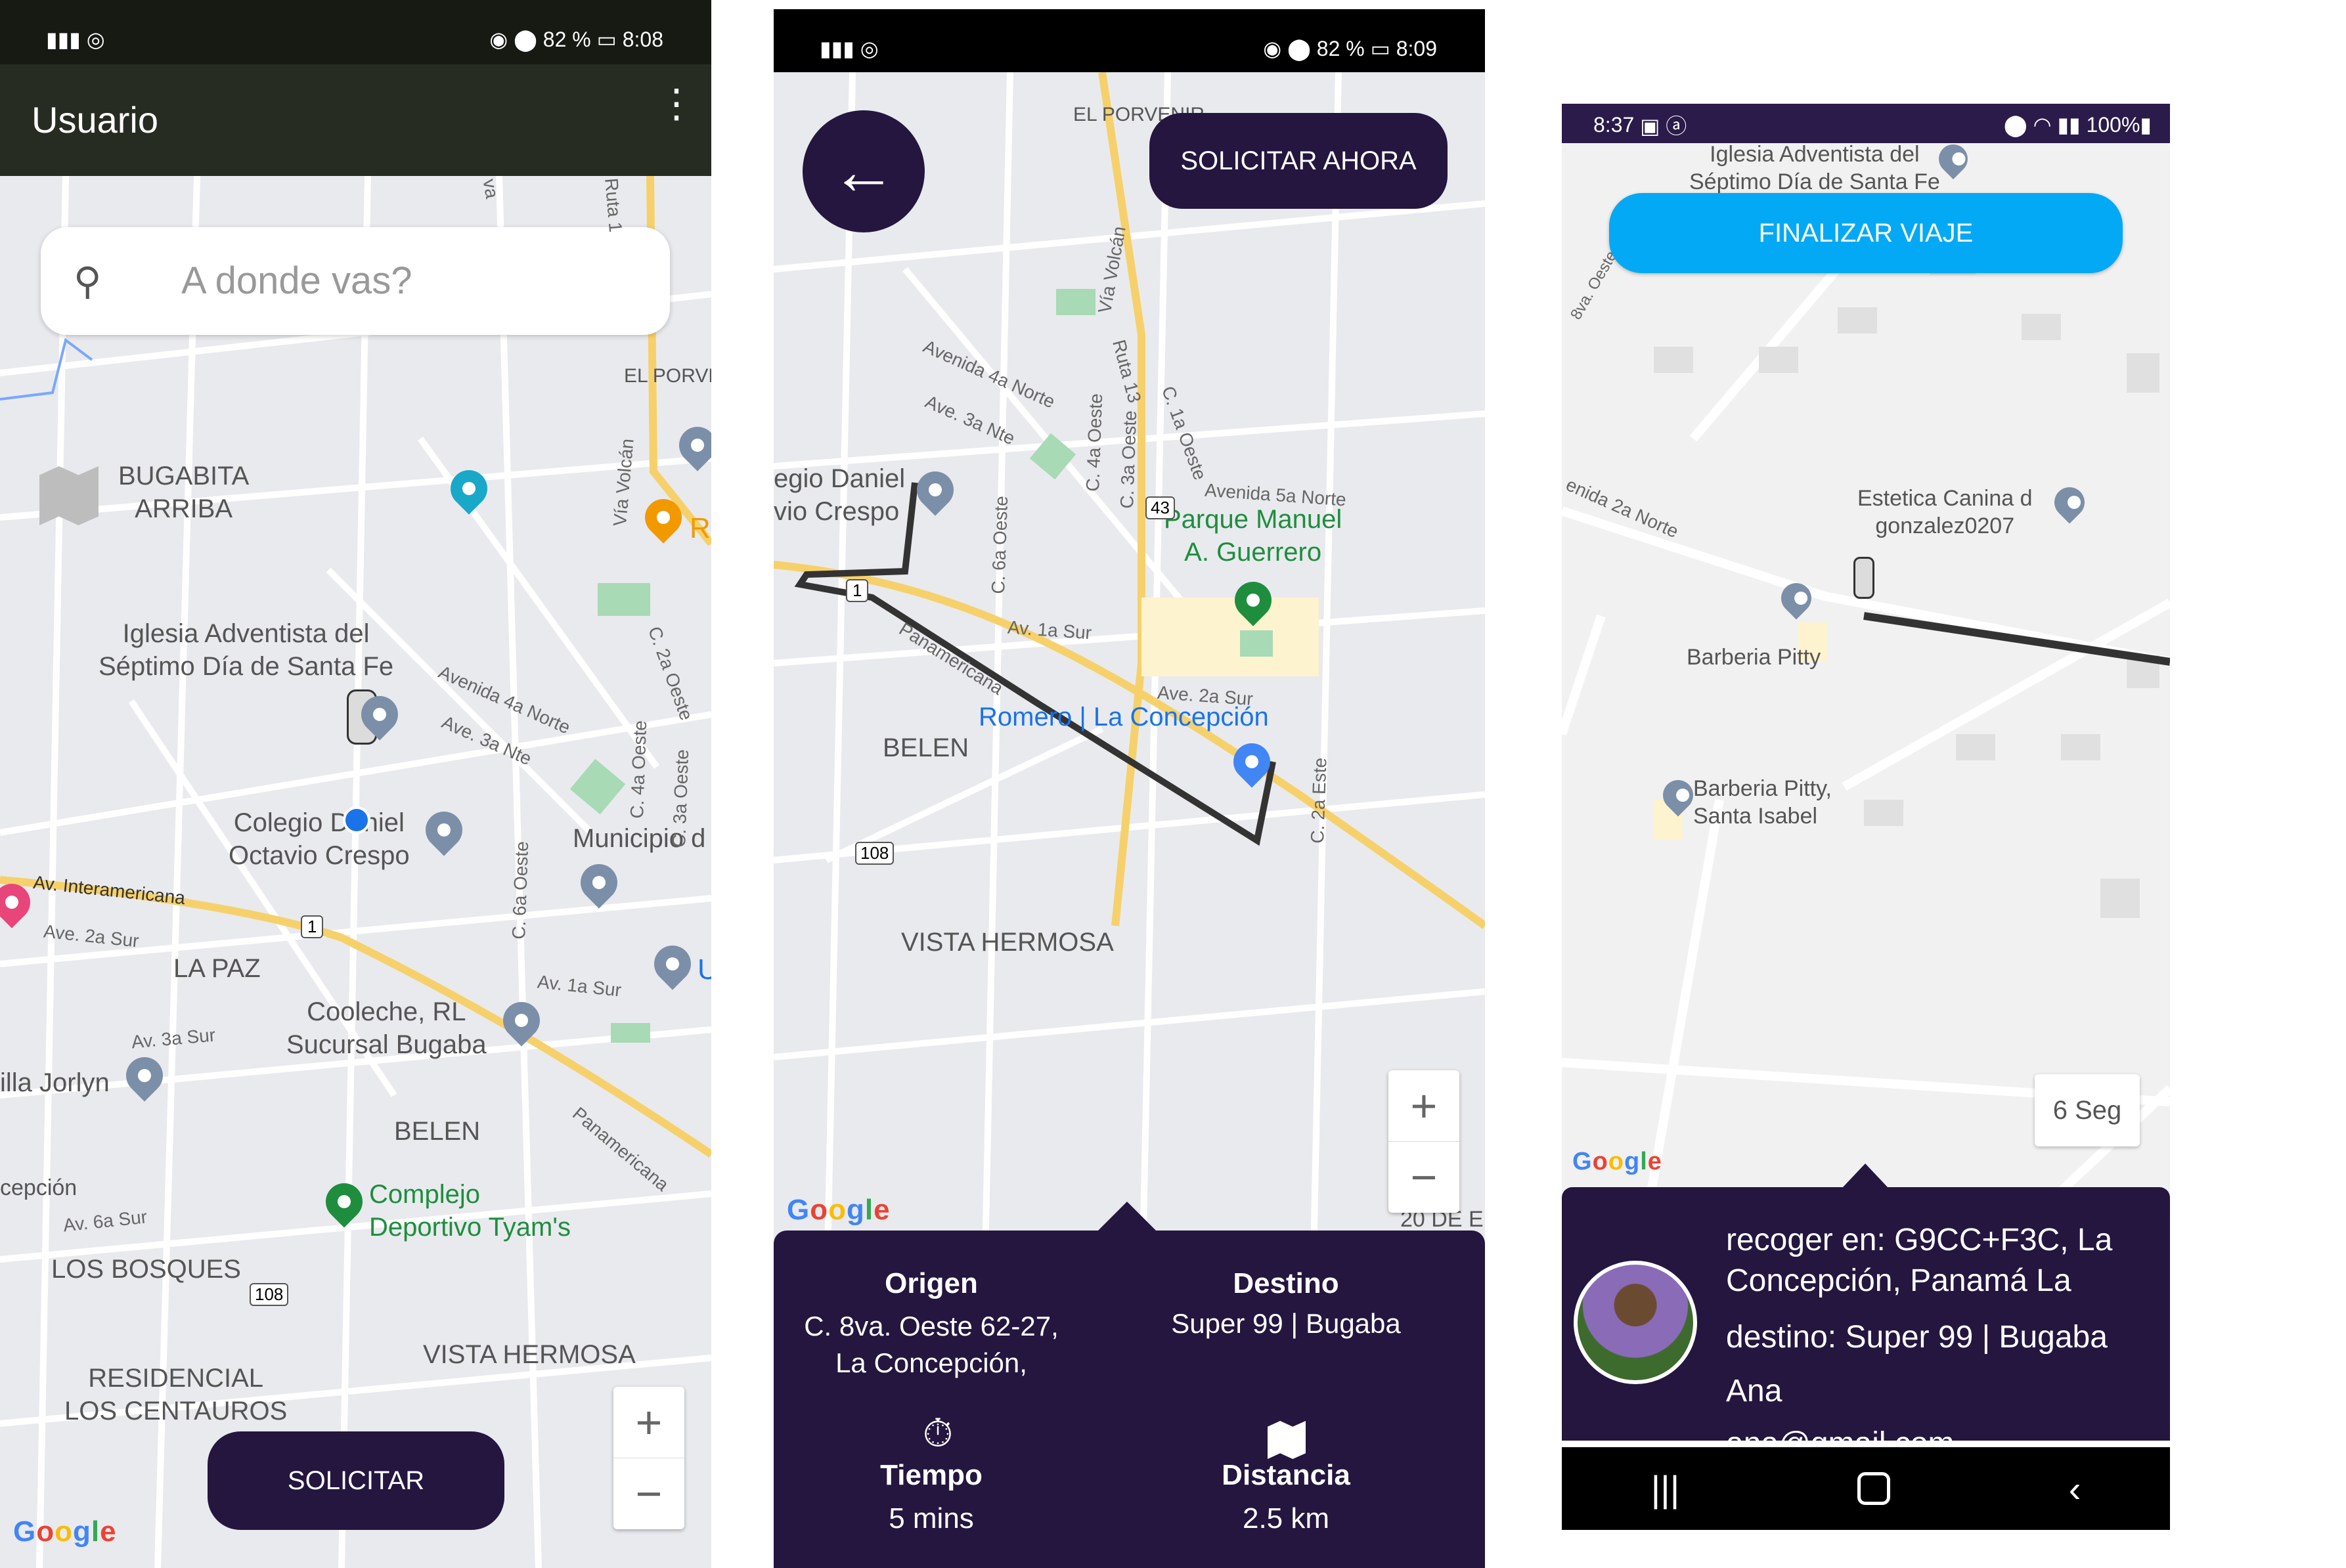 The height and width of the screenshot is (1568, 2346). What do you see at coordinates (1872, 126) in the screenshot?
I see `status-bar-3-content: 8:37 ▣ ⓐ ⬤ ◠ ▮▮ 100% ▮` at bounding box center [1872, 126].